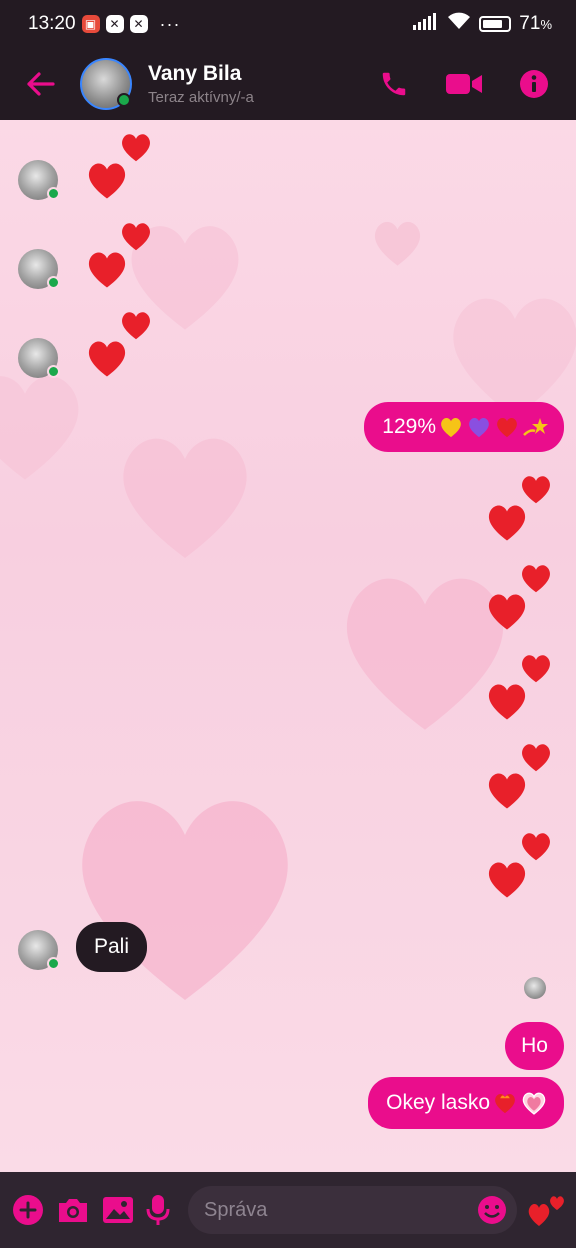 The width and height of the screenshot is (576, 1248). I want to click on signal-icon, so click(426, 24).